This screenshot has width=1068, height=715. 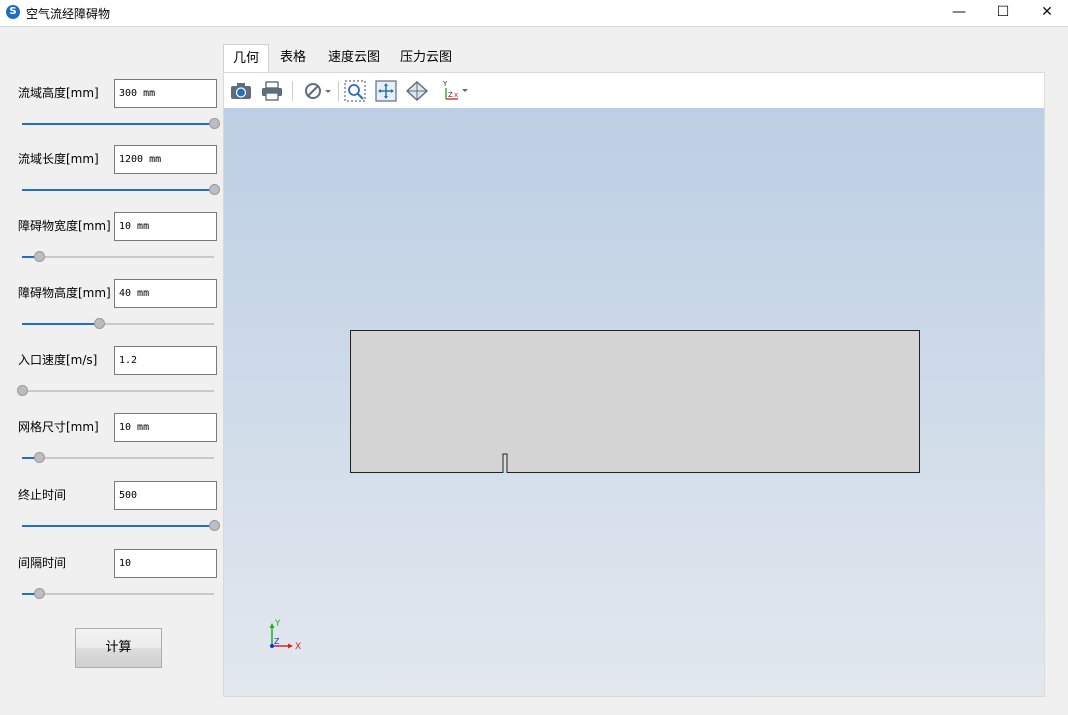 I want to click on param-label: 间隔时间, so click(x=42, y=563).